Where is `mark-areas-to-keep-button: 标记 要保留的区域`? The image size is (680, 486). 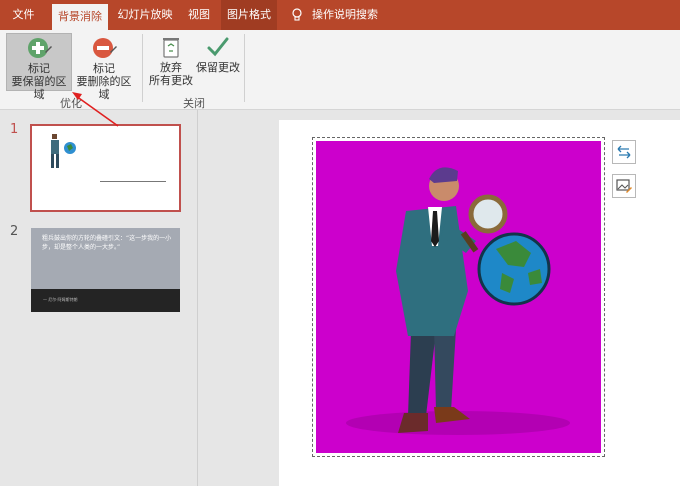 mark-areas-to-keep-button: 标记 要保留的区域 is located at coordinates (39, 67).